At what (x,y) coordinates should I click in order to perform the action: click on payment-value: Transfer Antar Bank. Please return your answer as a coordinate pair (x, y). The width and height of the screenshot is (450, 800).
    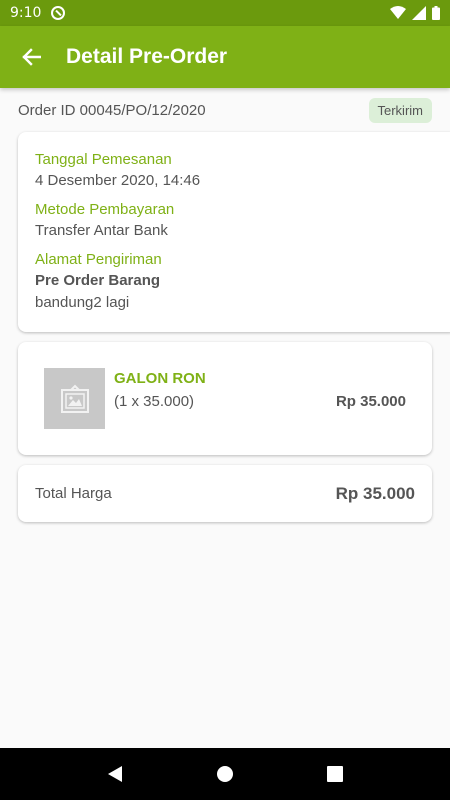
    Looking at the image, I should click on (101, 230).